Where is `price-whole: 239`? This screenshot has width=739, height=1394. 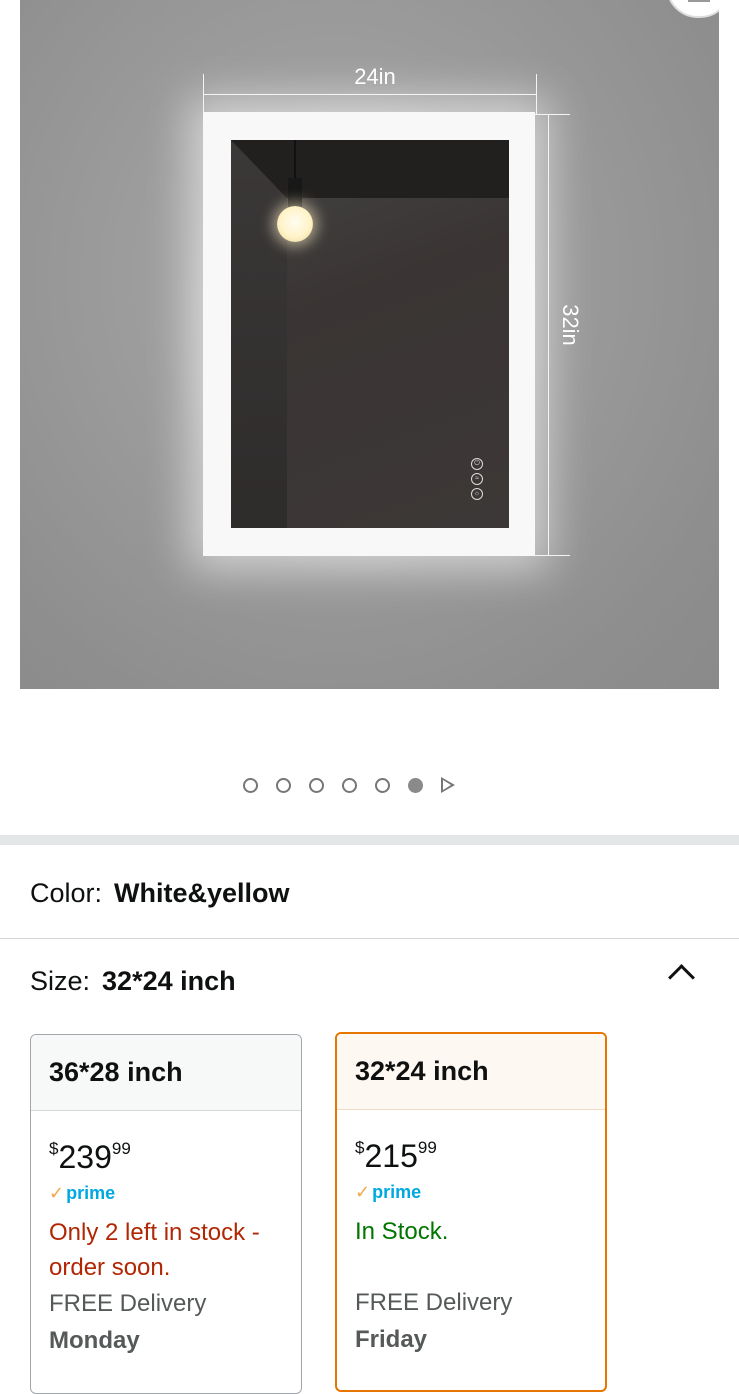
price-whole: 239 is located at coordinates (85, 1157).